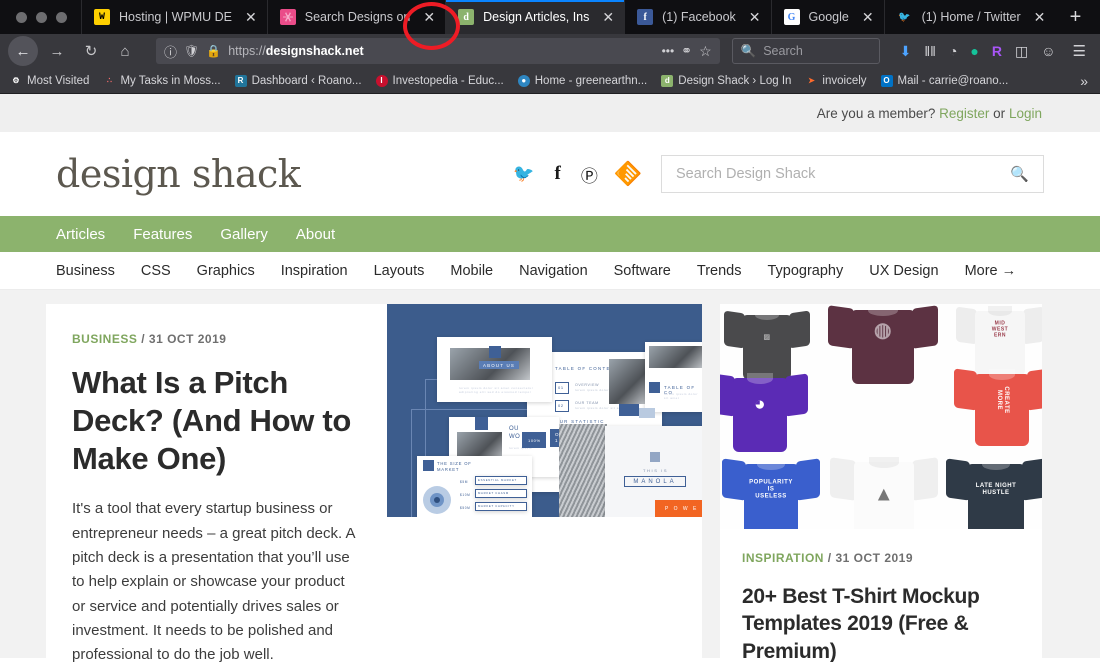  Describe the element at coordinates (535, 17) in the screenshot. I see `browser-tab-design-shack: d Design Articles, Ins ✕` at that location.